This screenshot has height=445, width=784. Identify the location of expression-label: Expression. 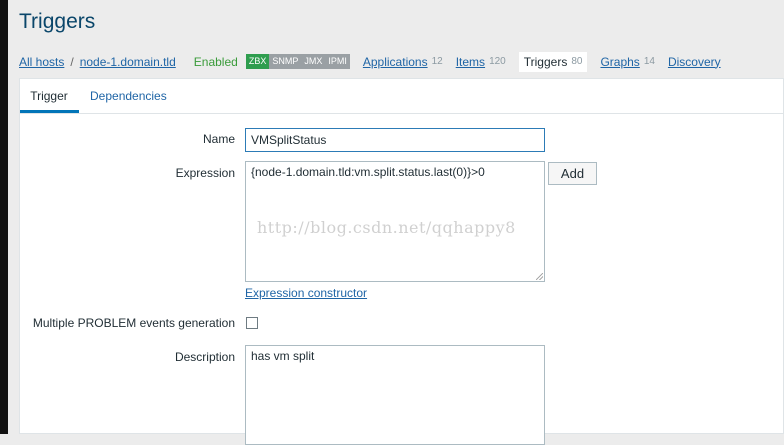
(205, 173).